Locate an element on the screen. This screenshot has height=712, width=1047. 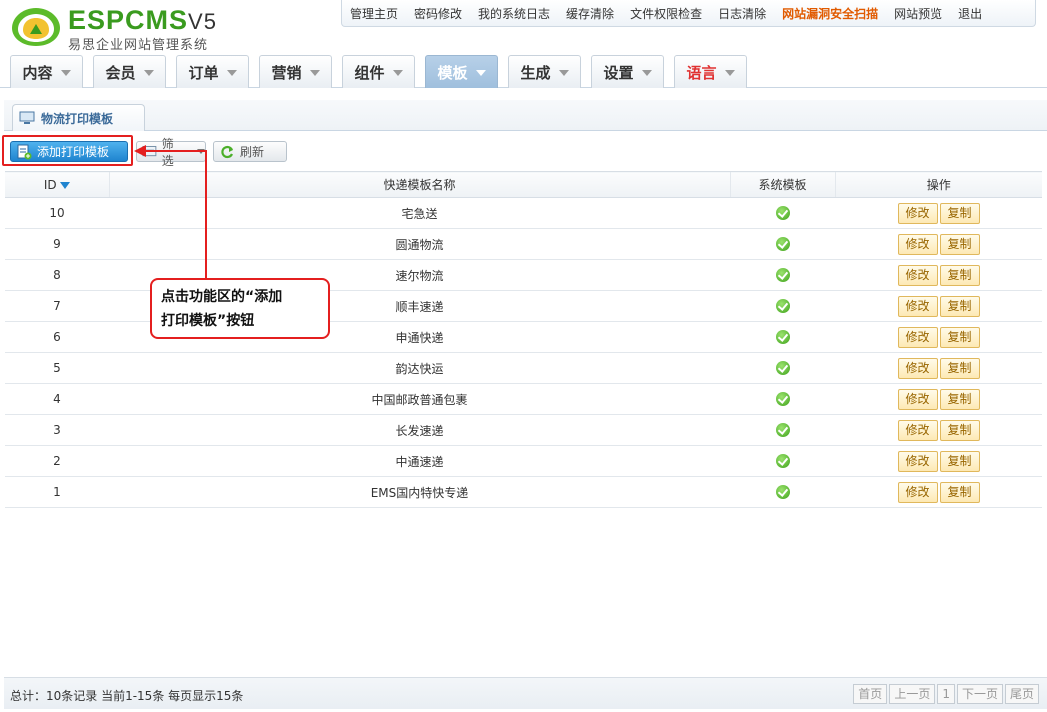
topnav-link: 管理主页 is located at coordinates (374, 13).